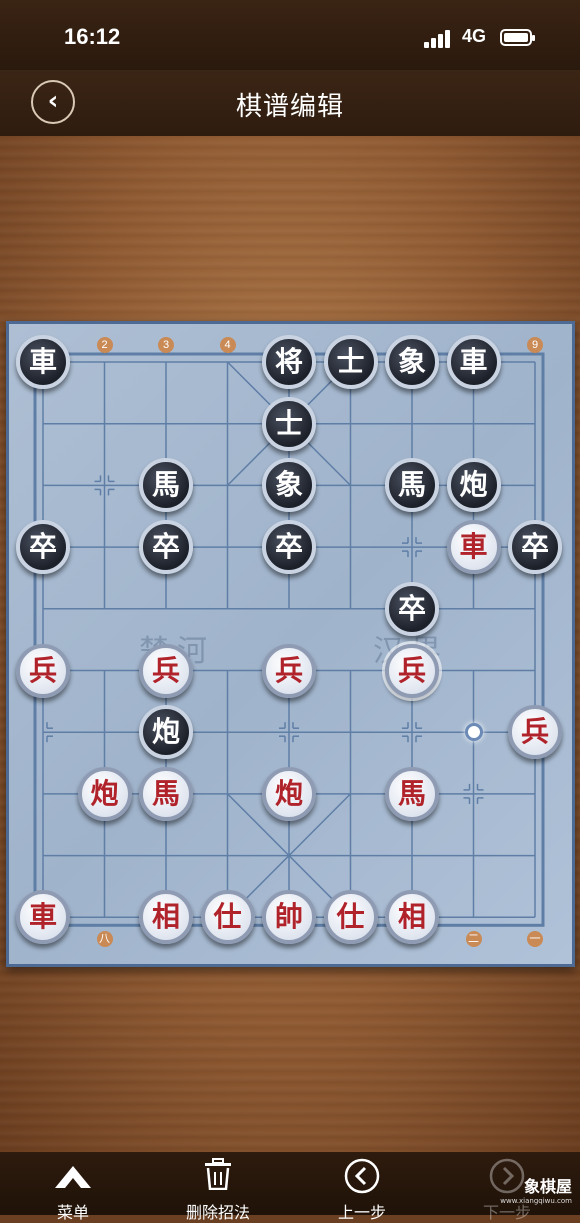 The width and height of the screenshot is (580, 1223). What do you see at coordinates (290, 1187) in the screenshot?
I see `bottom-toolbar: 菜单 删除招法 上一步 下一步` at bounding box center [290, 1187].